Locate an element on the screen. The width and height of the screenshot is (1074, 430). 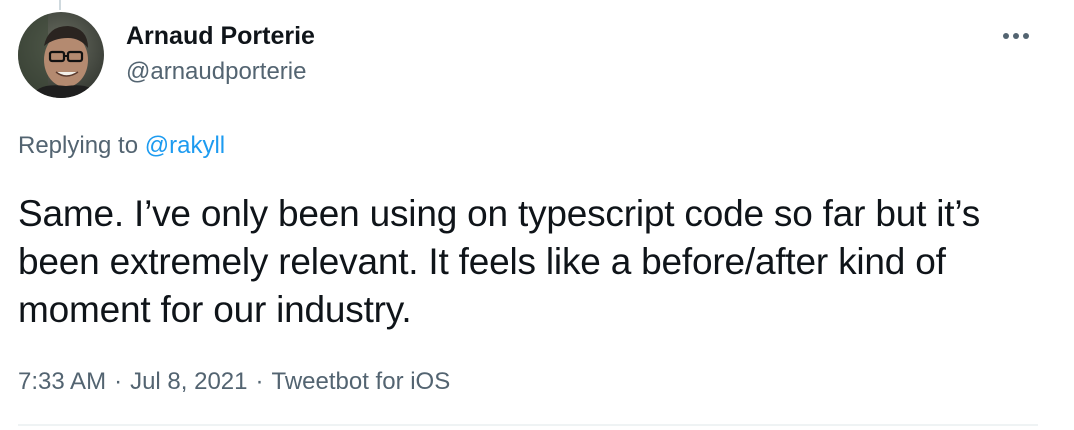
tweet-meta: 7:33 AM · Jul 8, 2021 · Tweetbot for iOS is located at coordinates (234, 382).